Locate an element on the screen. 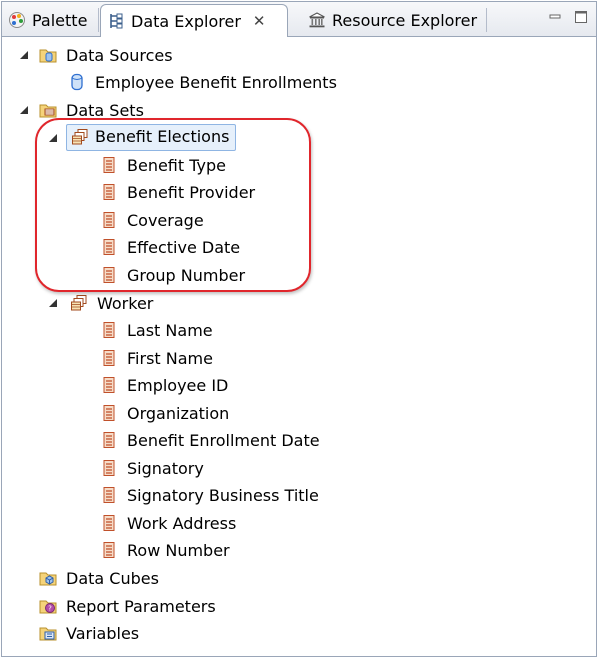 The image size is (600, 660). tree-node-field: Effective Date is located at coordinates (170, 247).